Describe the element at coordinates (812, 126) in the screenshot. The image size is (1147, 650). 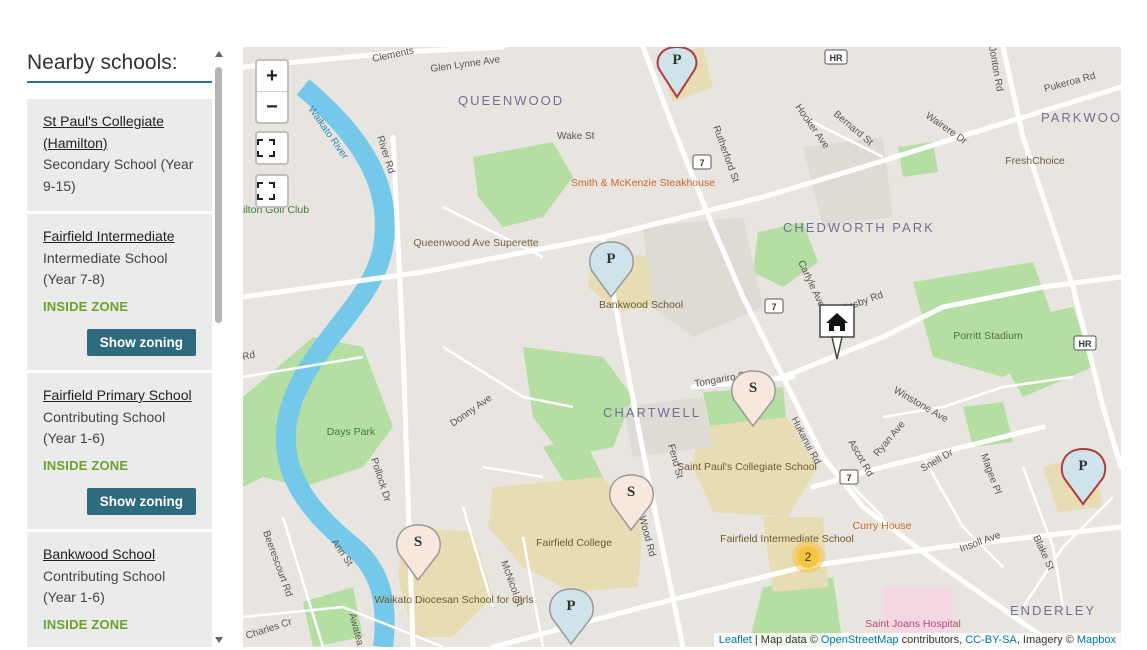
I see `road-label: Hooker Ave` at that location.